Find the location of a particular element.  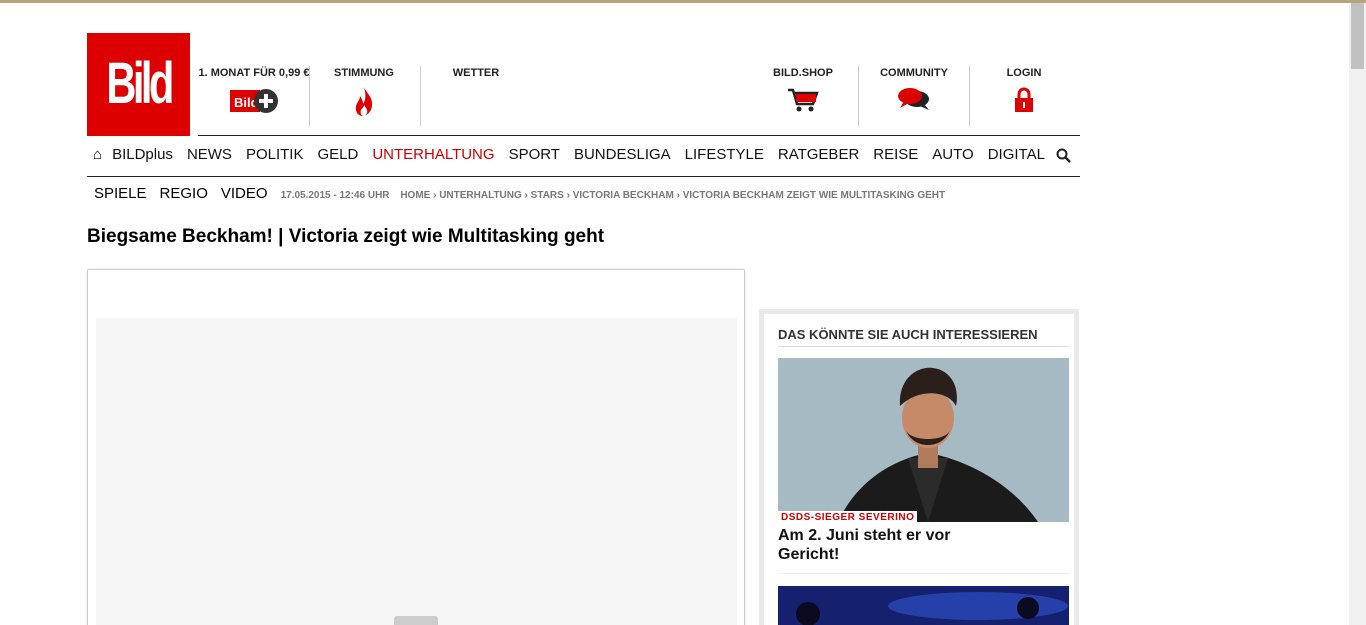

teaser-kicker: DSDS-SIEGER SEVERINO is located at coordinates (848, 517).